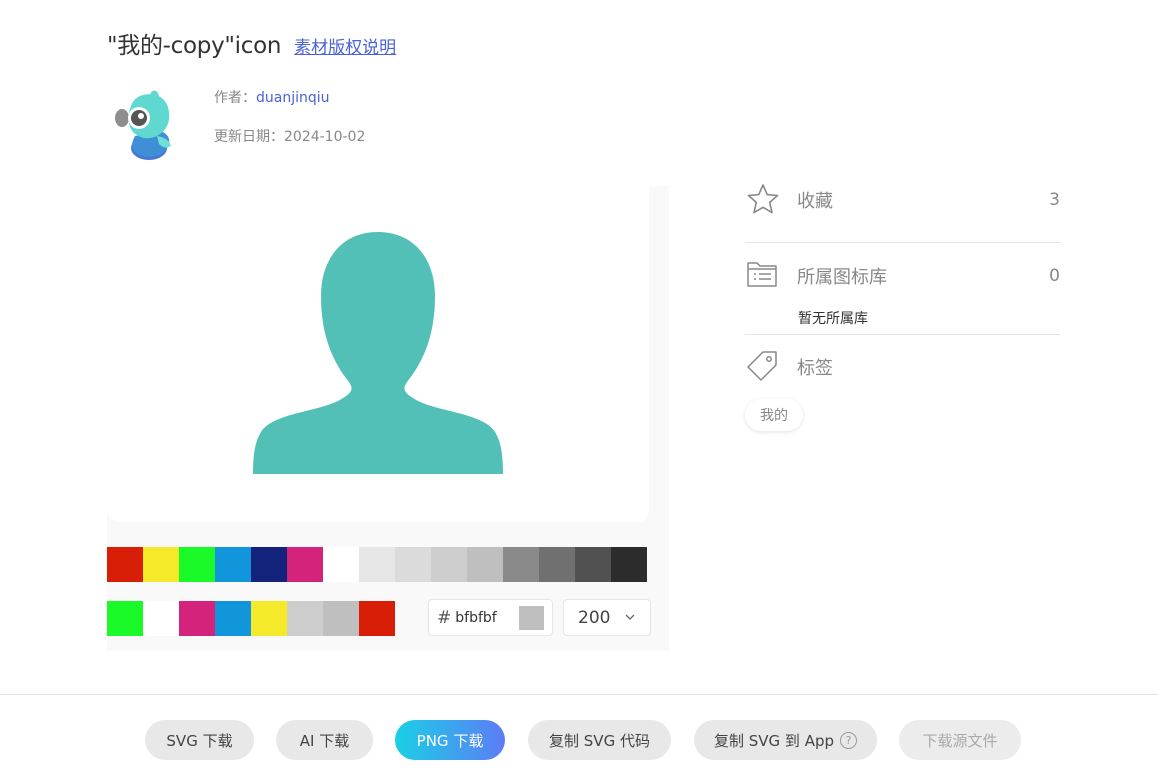  I want to click on color-hex-input: # bfbfbf, so click(490, 617).